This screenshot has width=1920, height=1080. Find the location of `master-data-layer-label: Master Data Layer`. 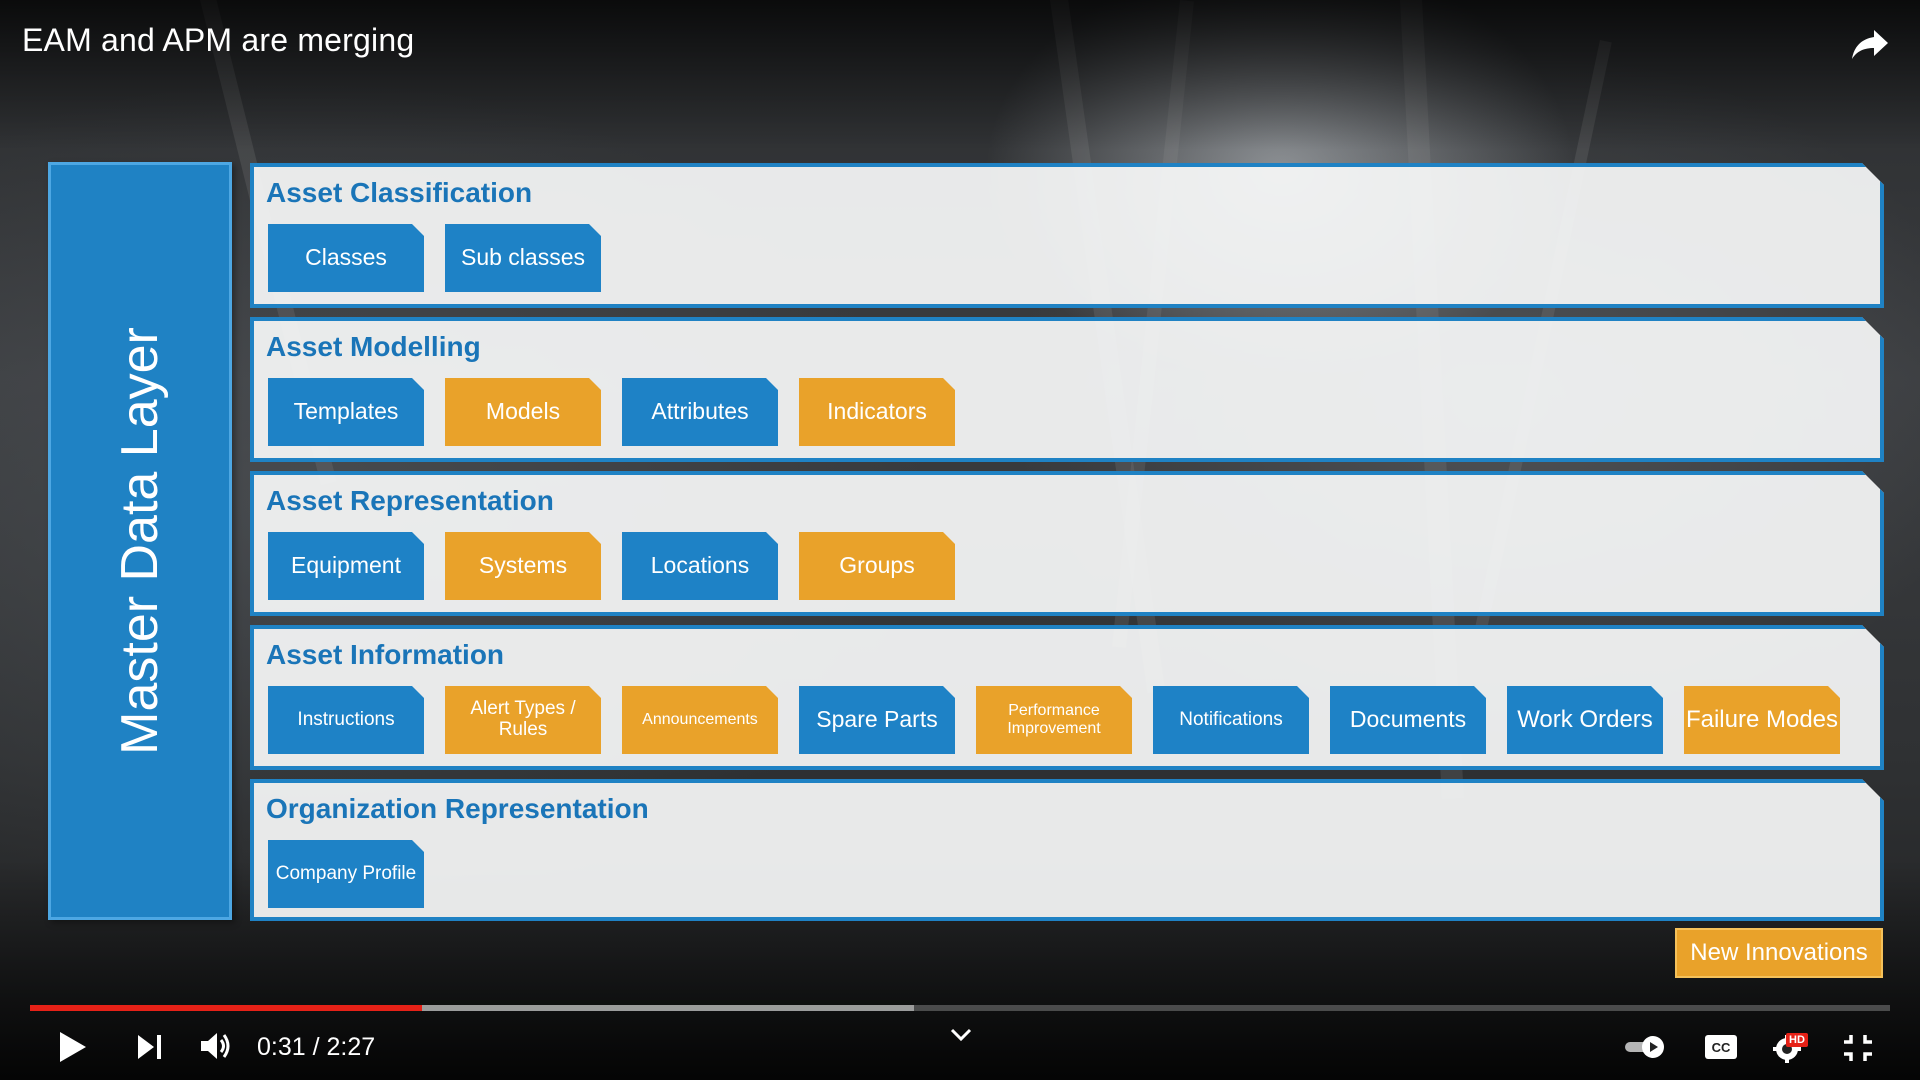

master-data-layer-label: Master Data Layer is located at coordinates (140, 541).